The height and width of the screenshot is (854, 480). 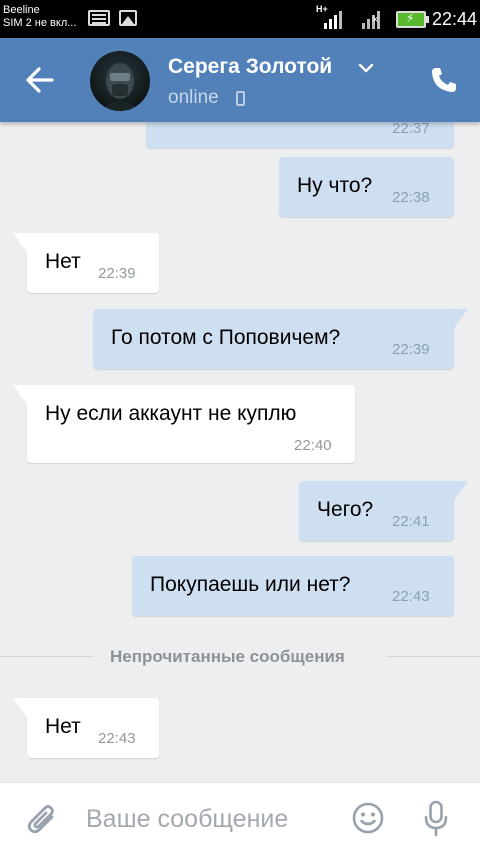 I want to click on arrow-left-icon, so click(x=40, y=80).